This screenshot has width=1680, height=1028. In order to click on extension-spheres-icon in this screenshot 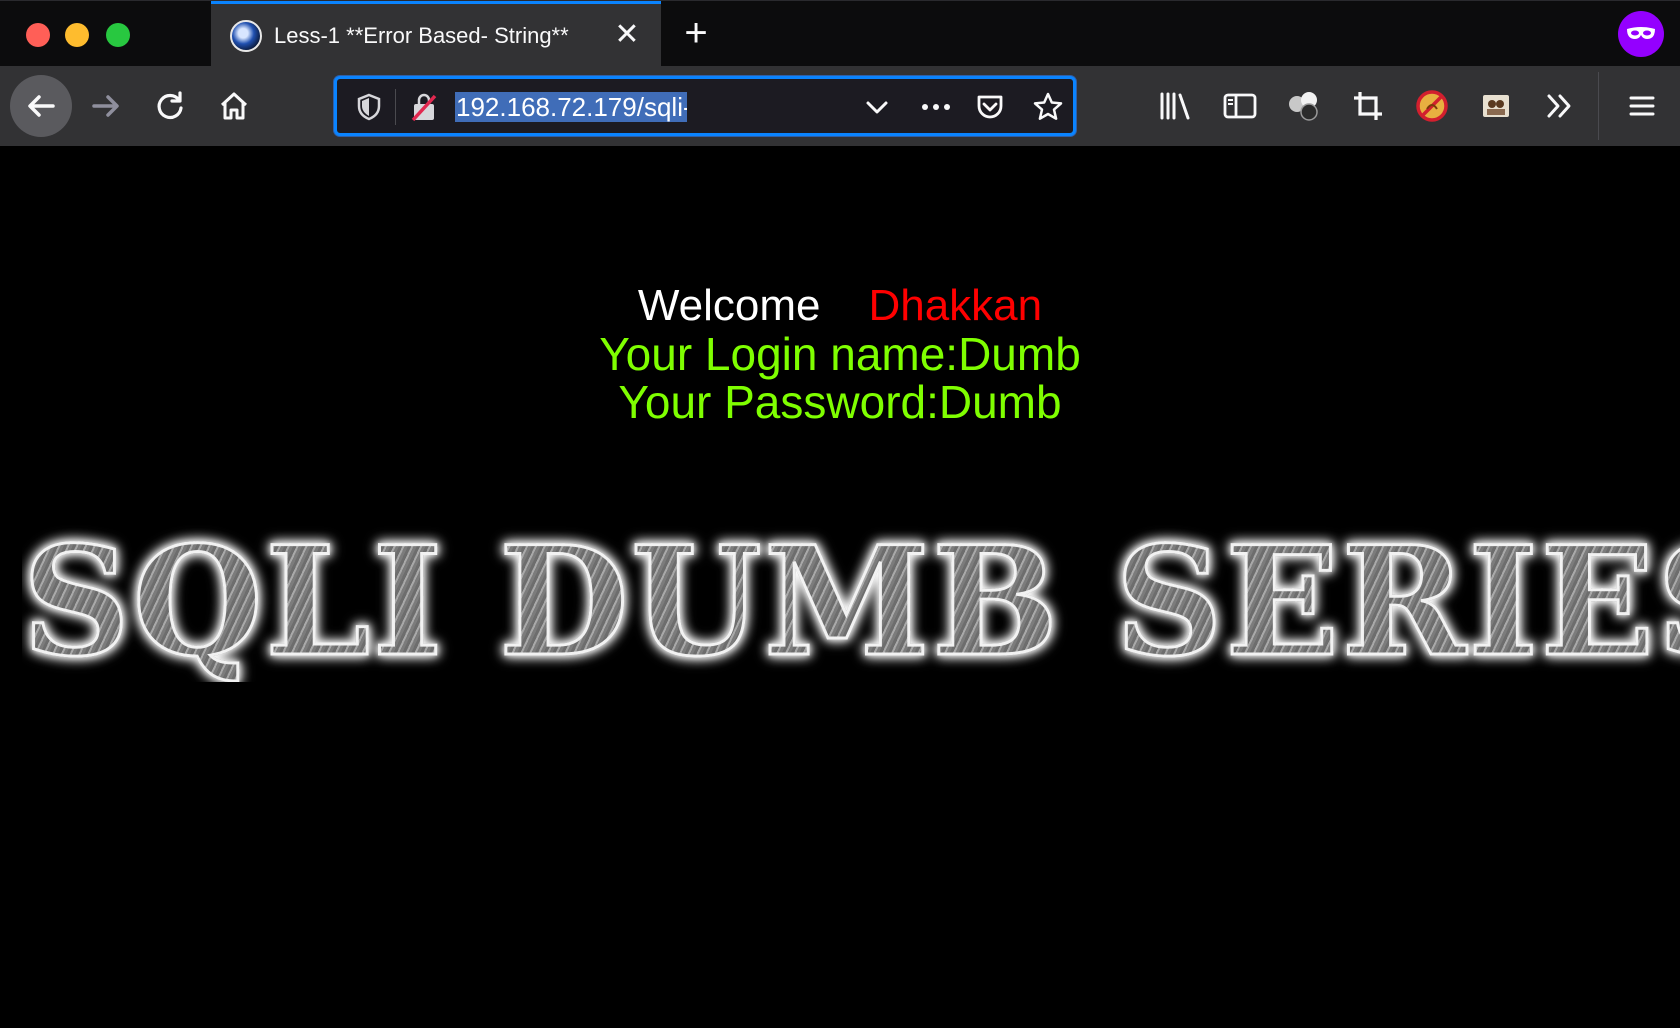, I will do `click(1304, 106)`.